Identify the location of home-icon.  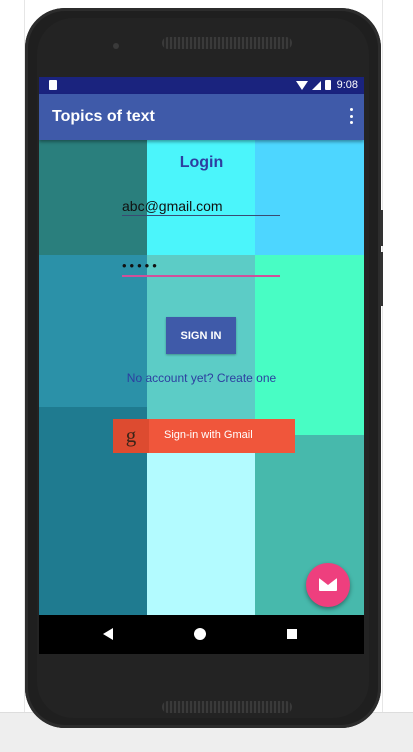
(200, 634).